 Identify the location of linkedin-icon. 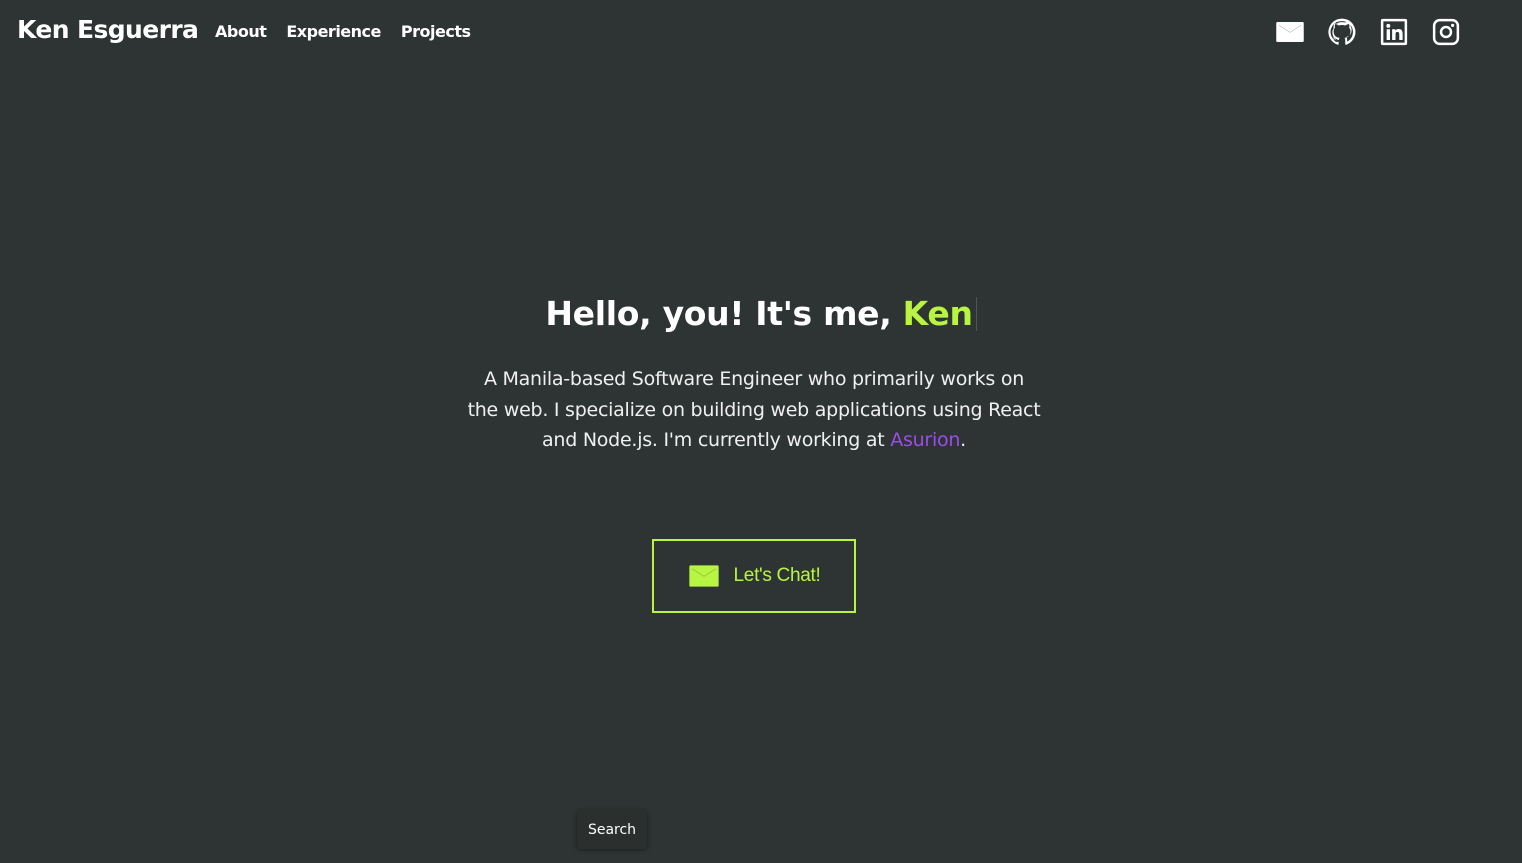
(1394, 32).